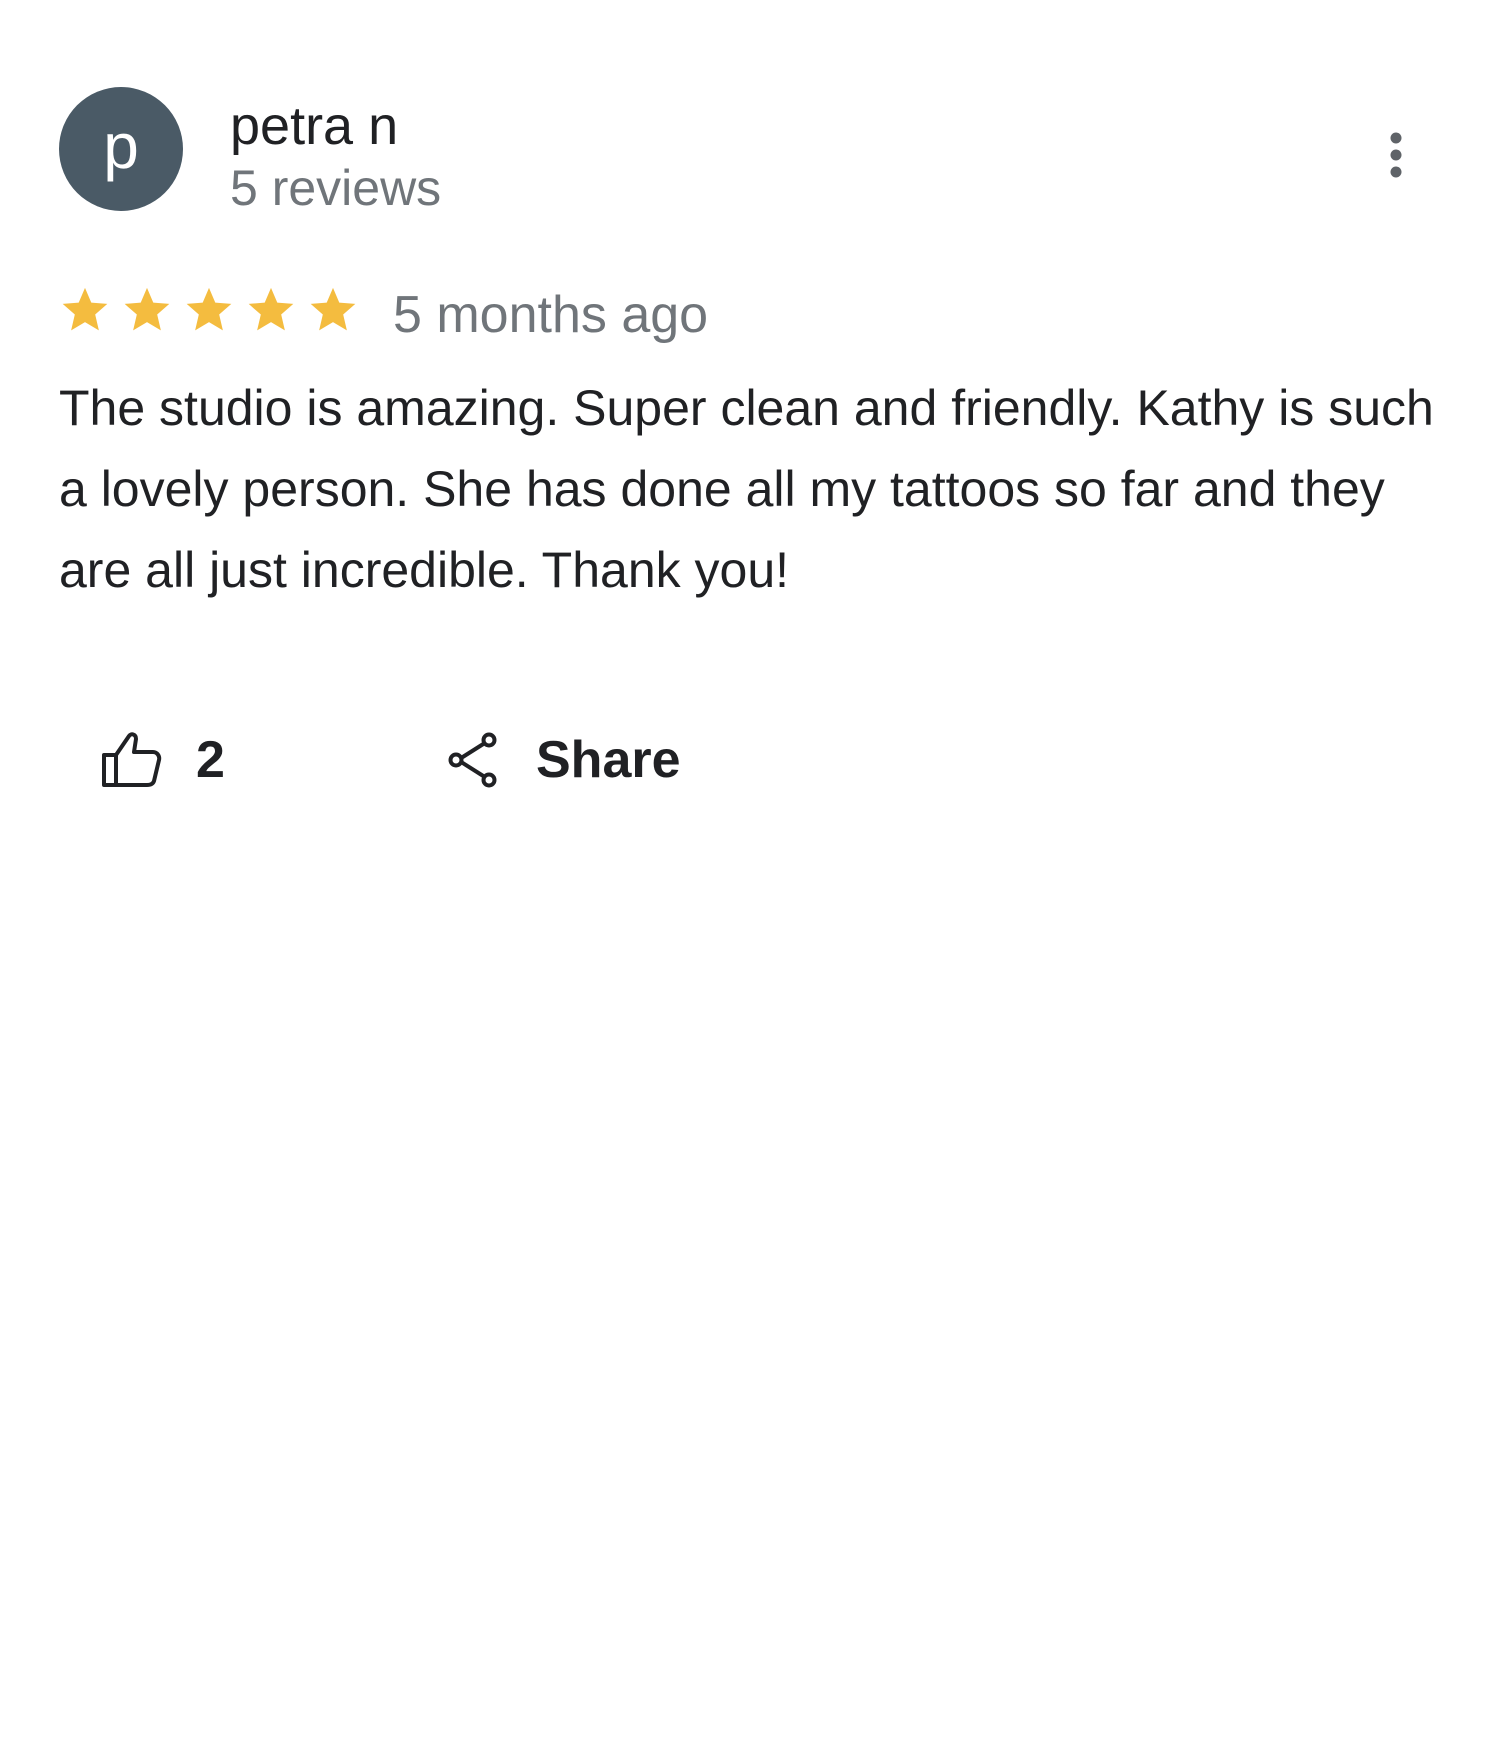 This screenshot has height=1754, width=1501. I want to click on like-button: 2, so click(162, 760).